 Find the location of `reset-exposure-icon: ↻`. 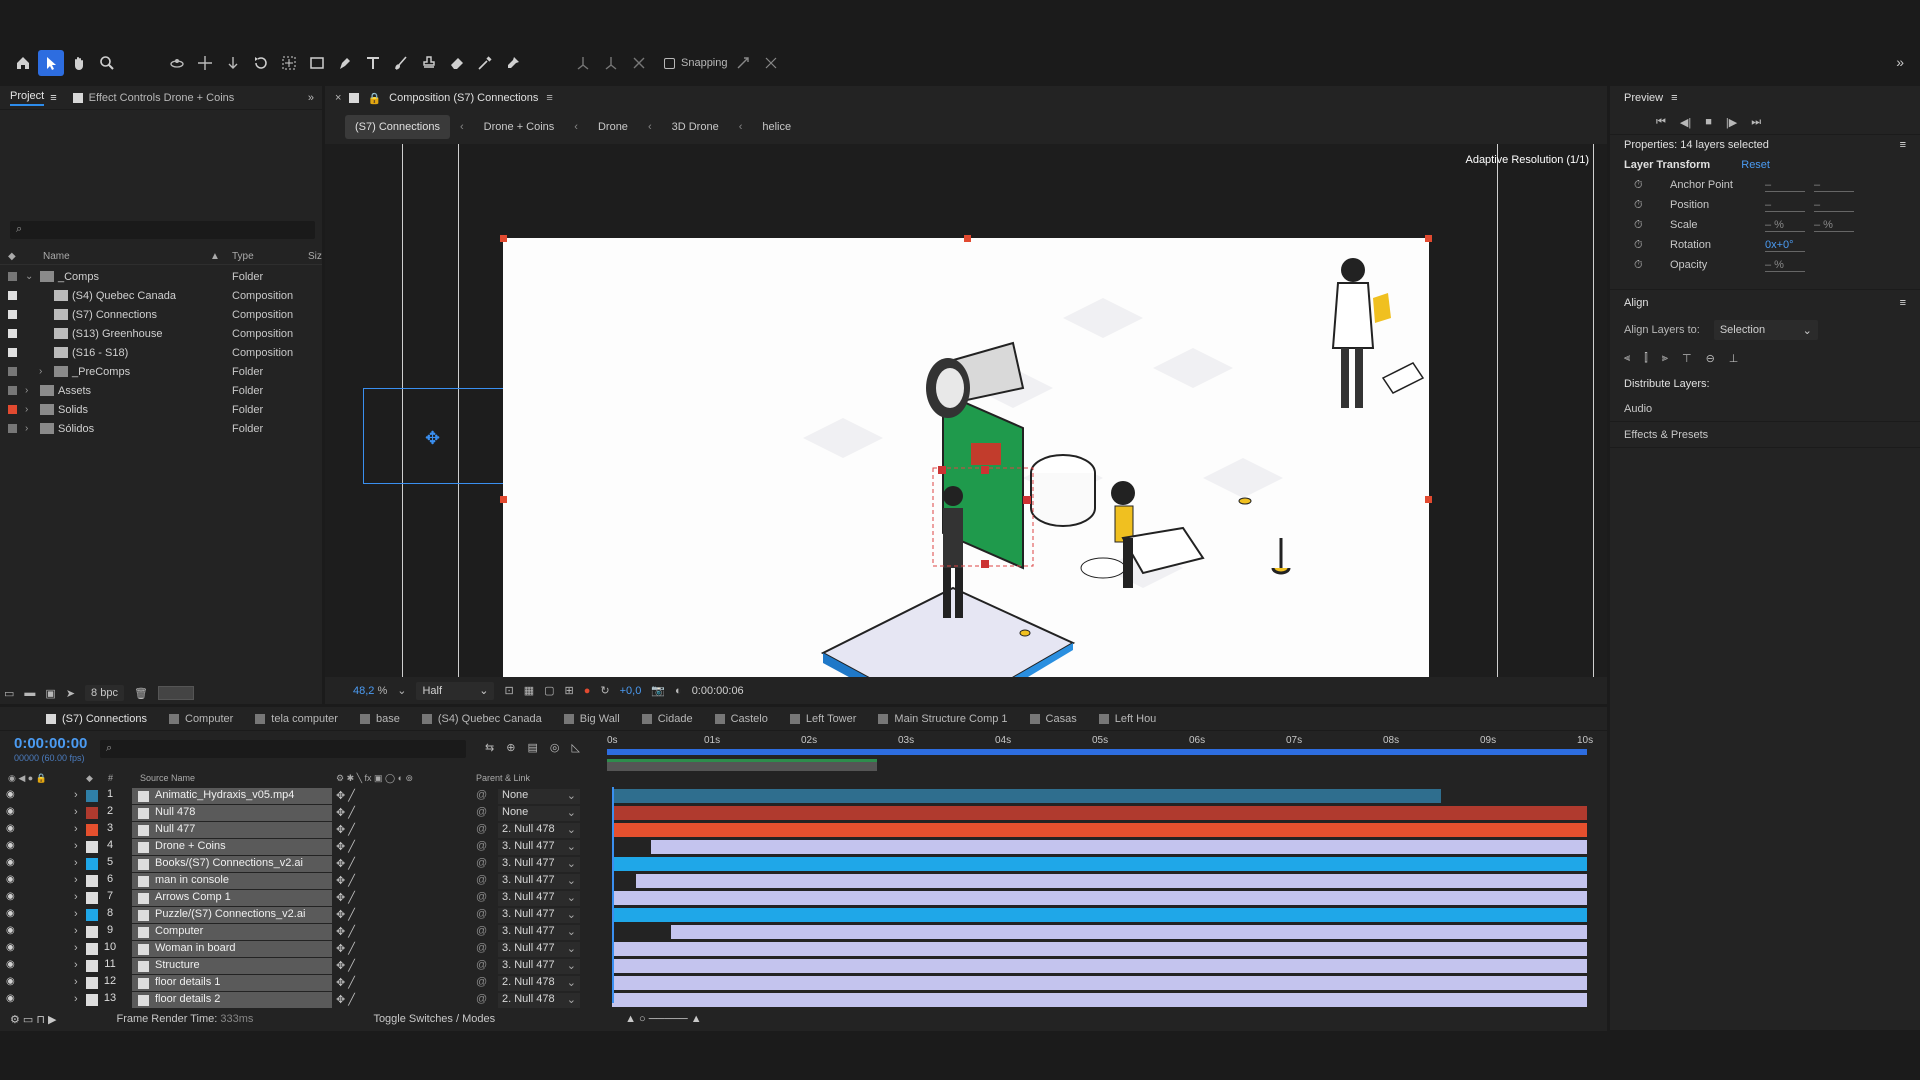

reset-exposure-icon: ↻ is located at coordinates (604, 690).